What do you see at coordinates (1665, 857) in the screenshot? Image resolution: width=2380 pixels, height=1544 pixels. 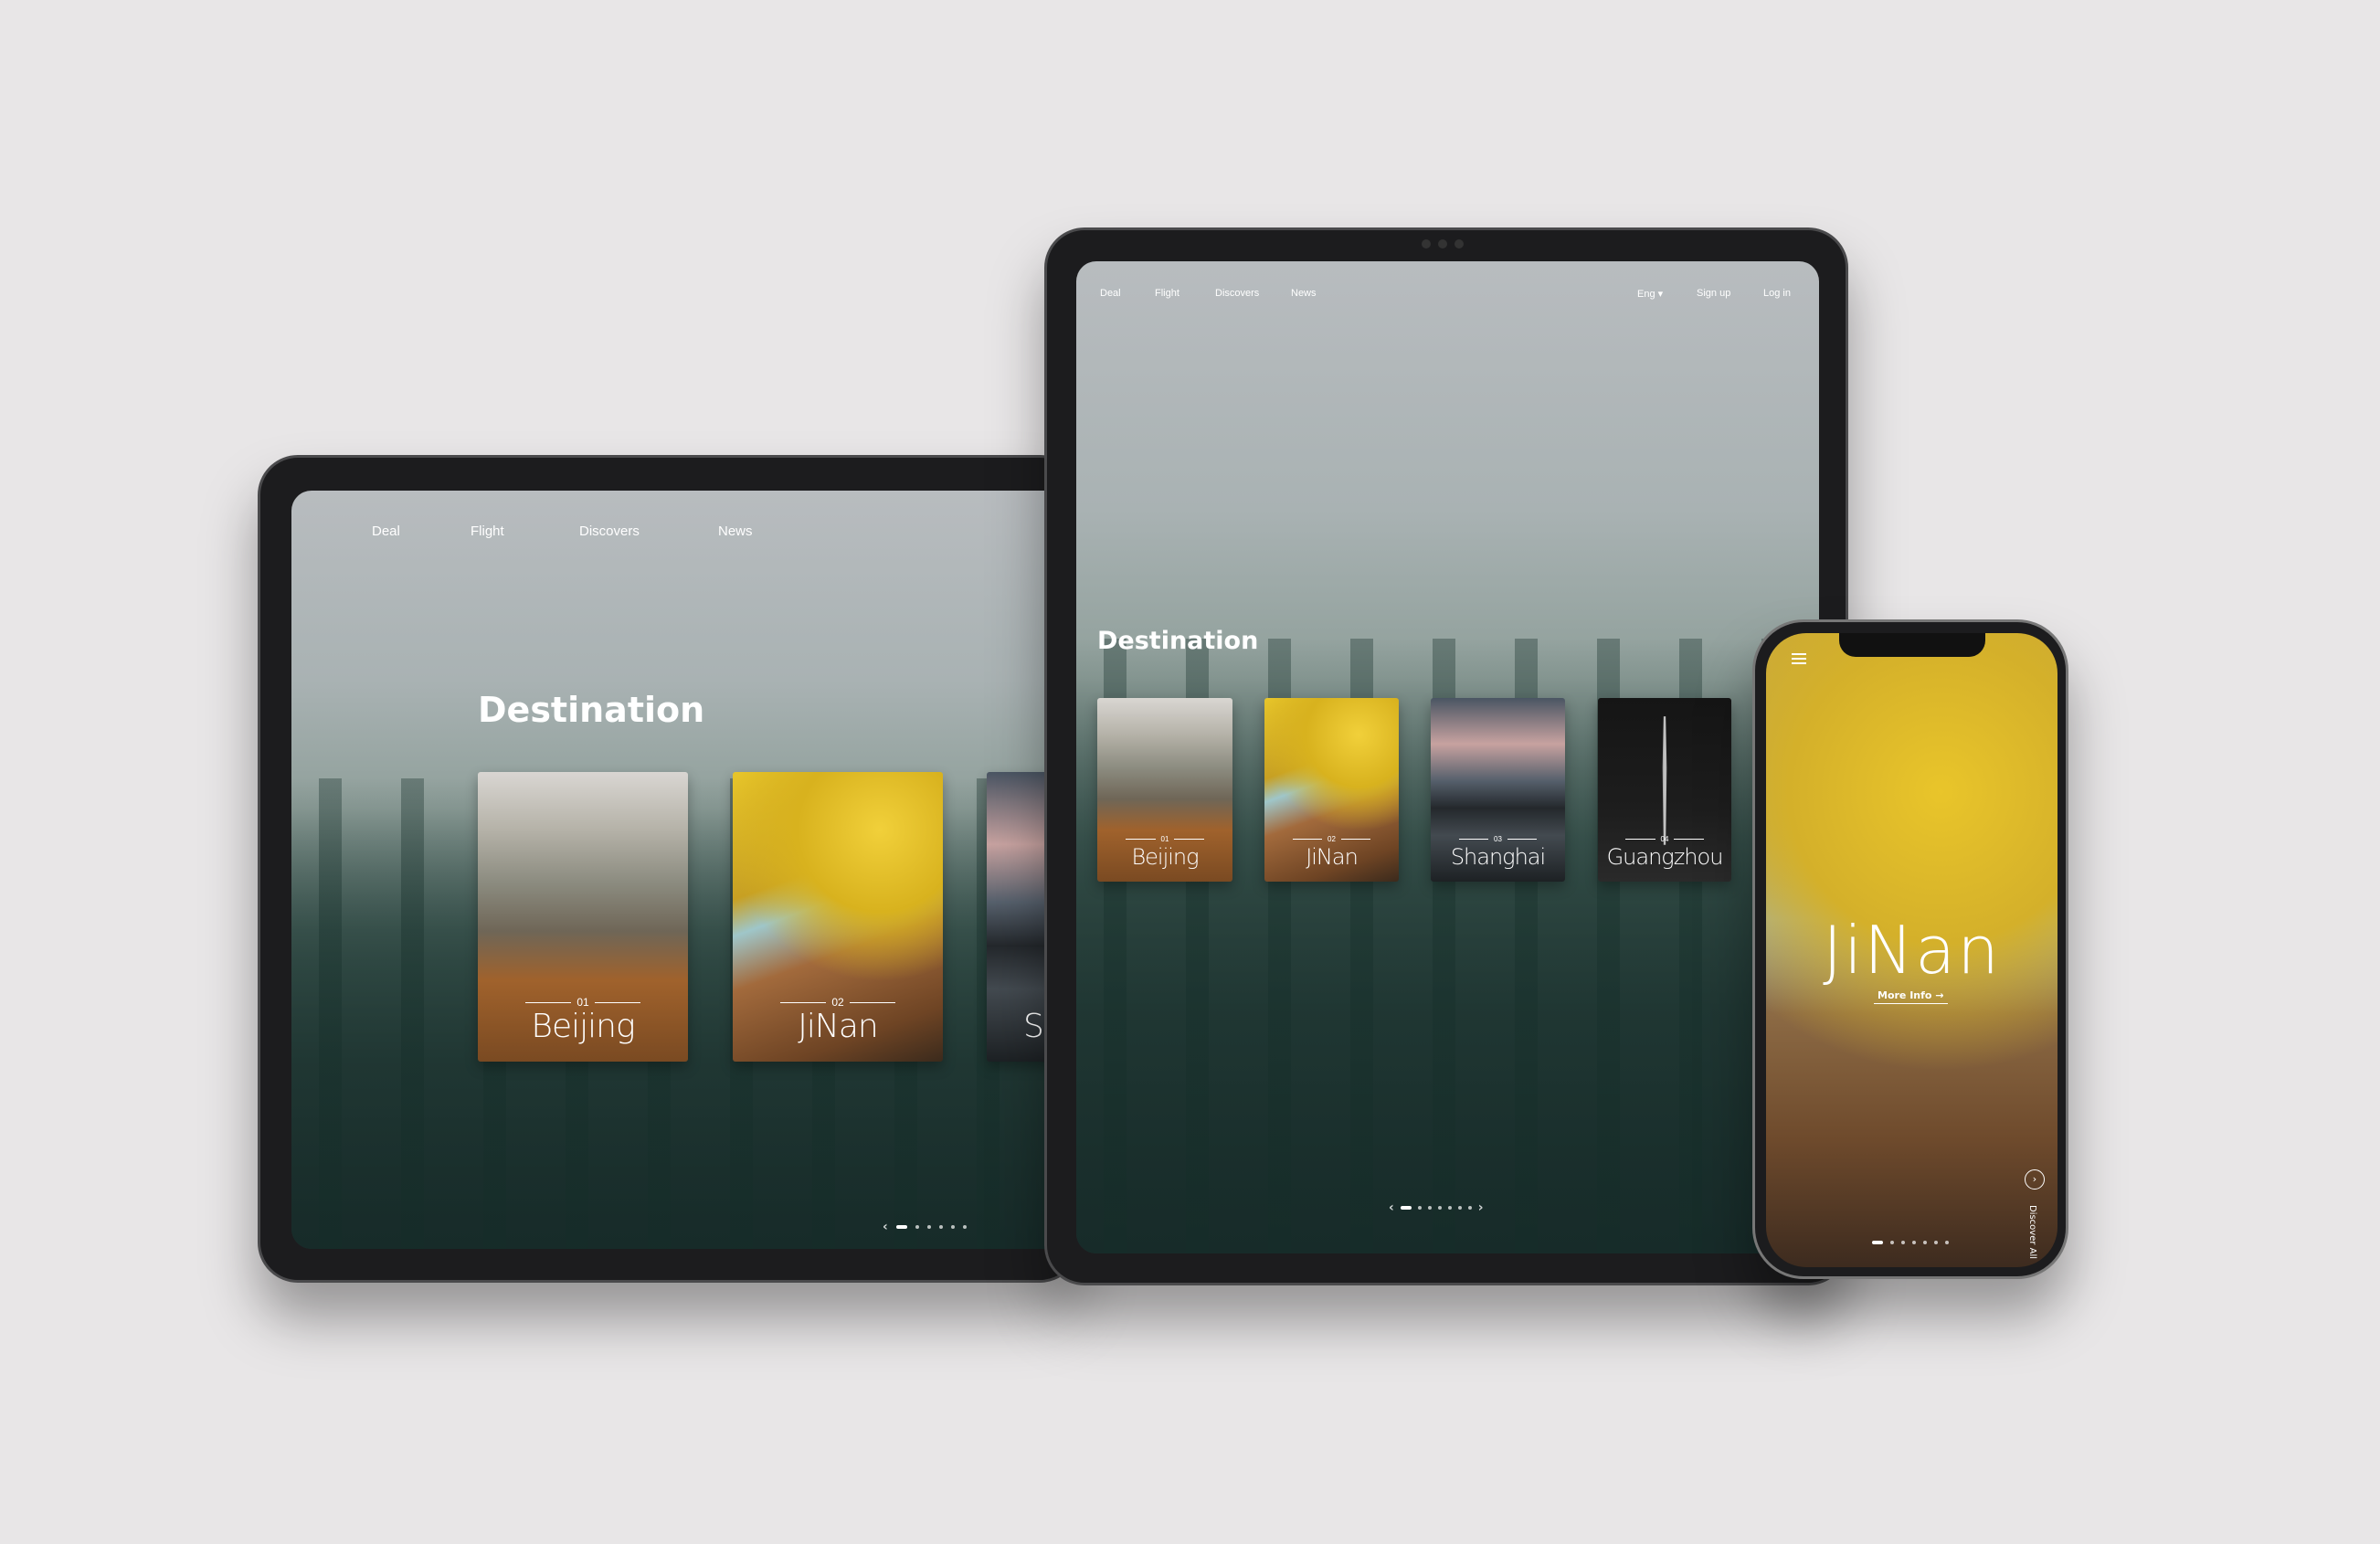 I see `card-city: Guangzhou` at bounding box center [1665, 857].